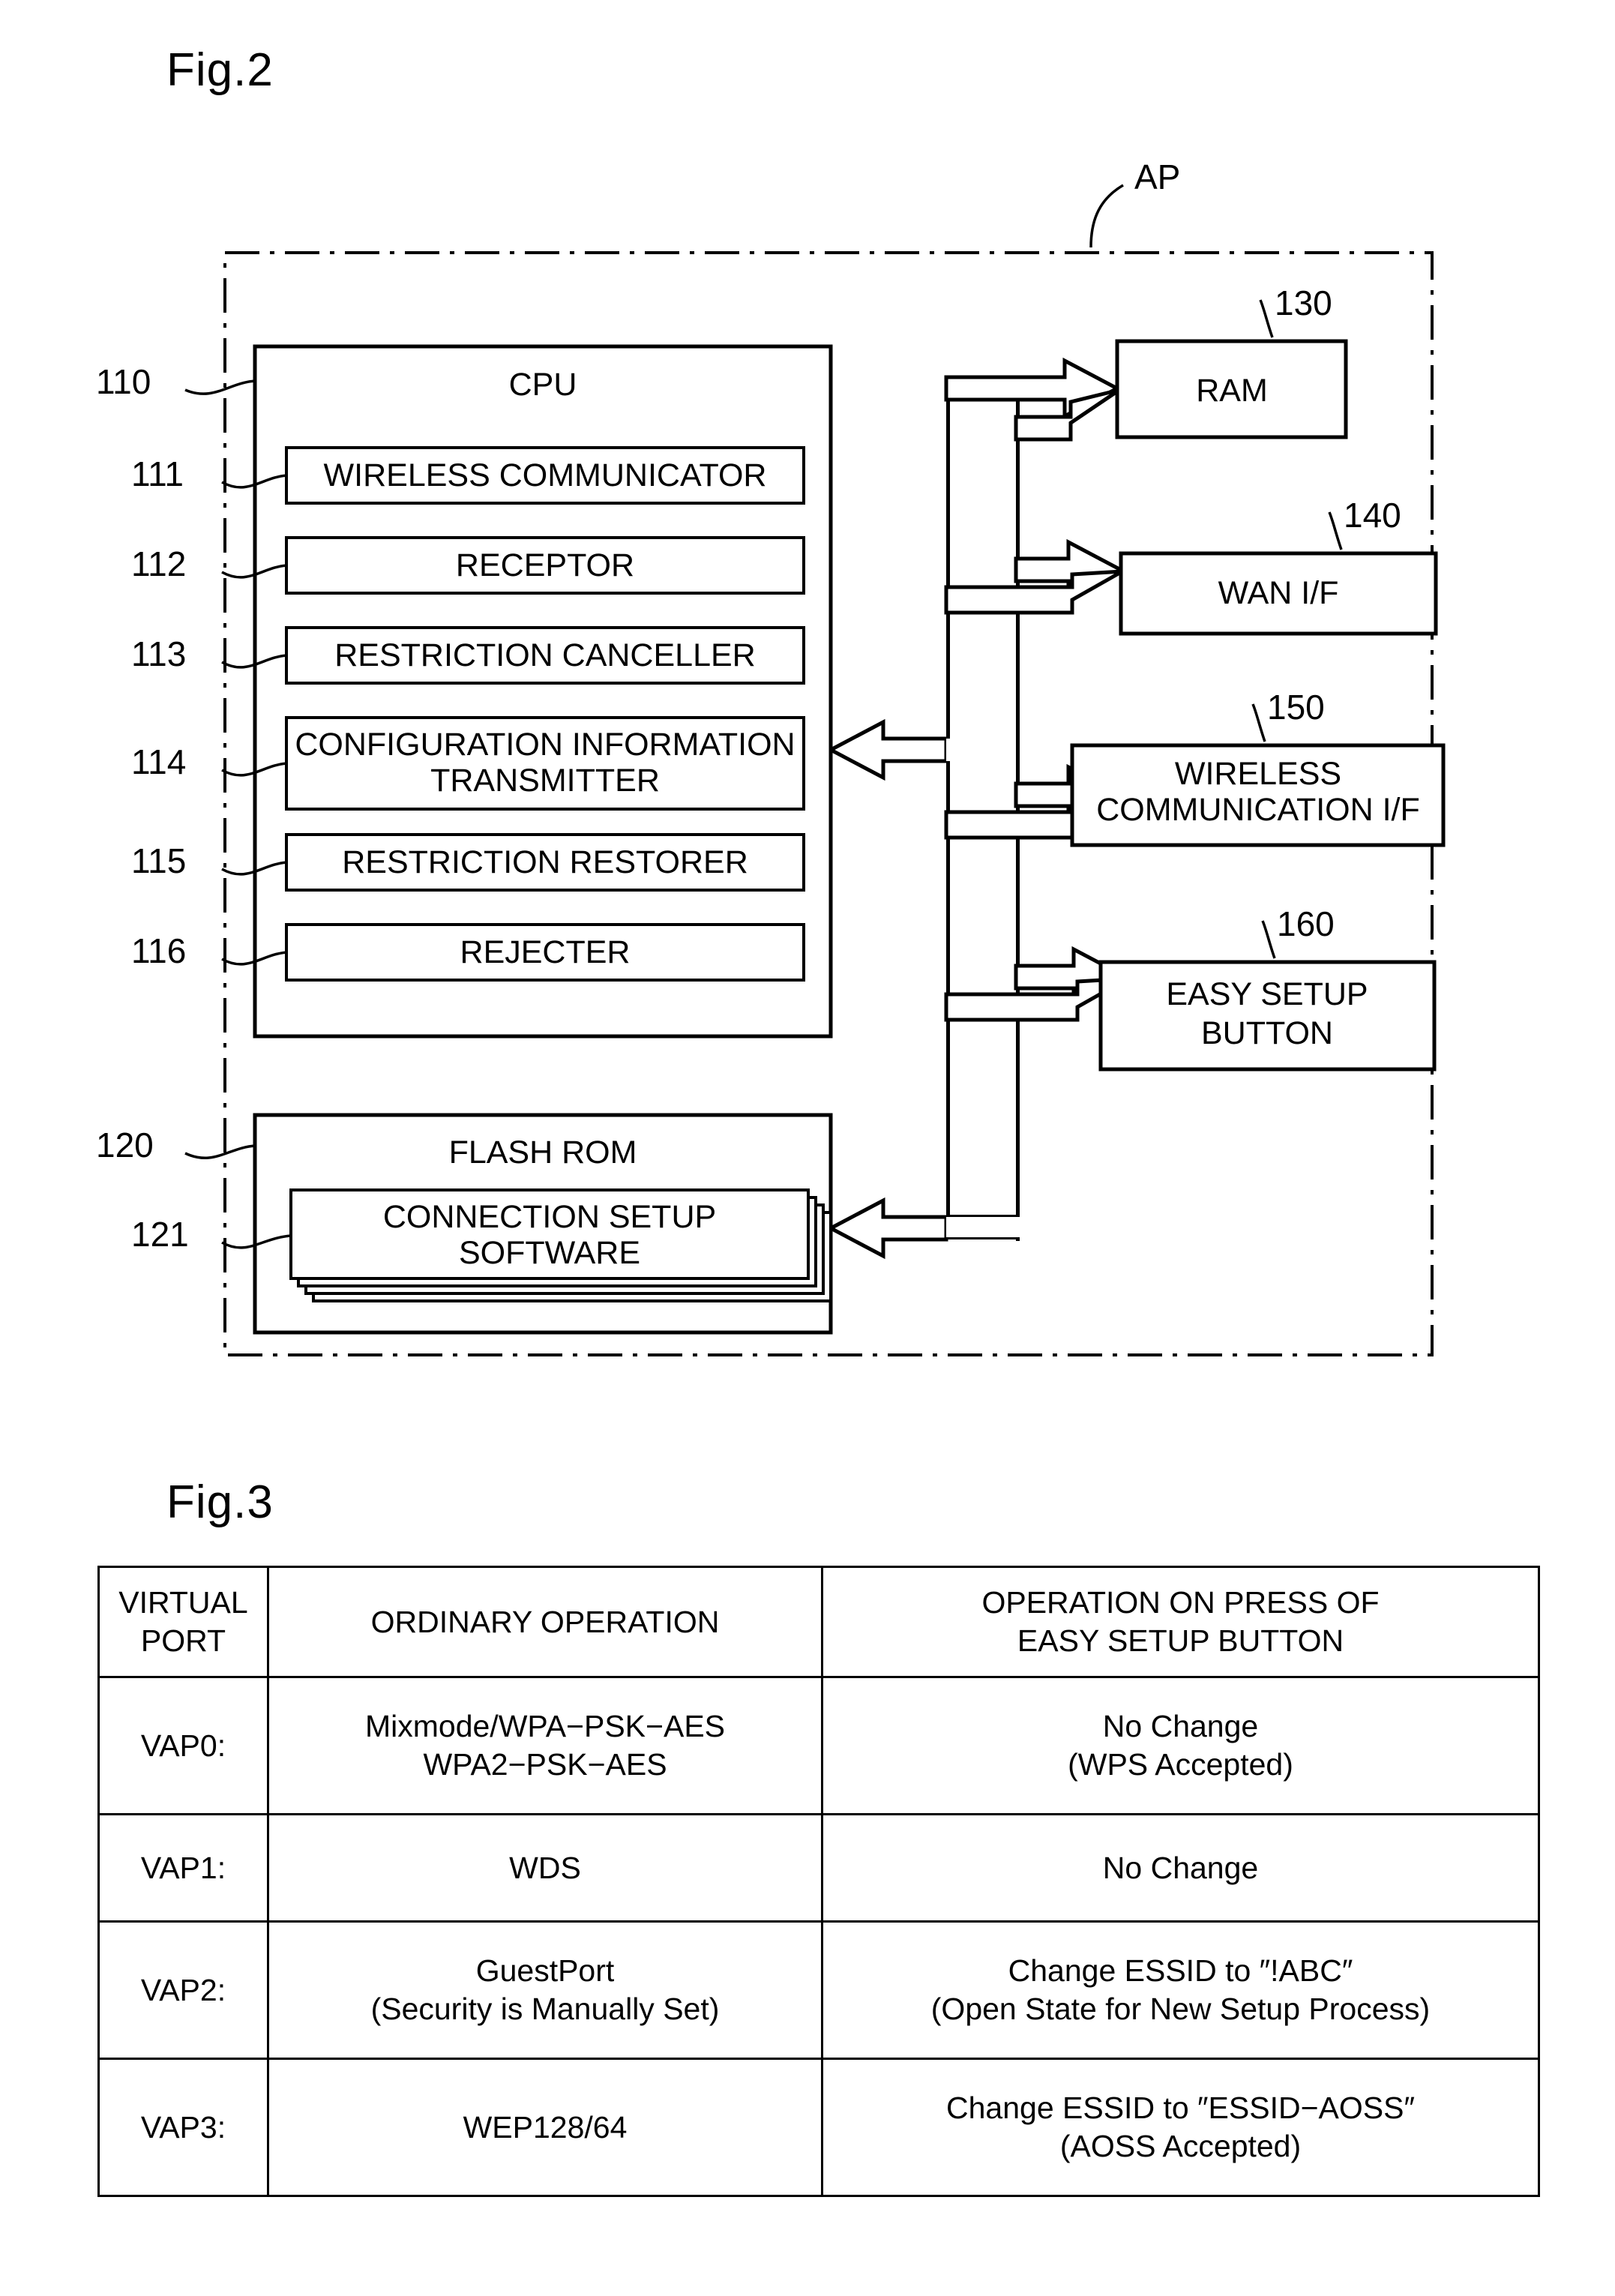 This screenshot has width=1615, height=2296. Describe the element at coordinates (220, 1502) in the screenshot. I see `figure-3-label: Fig.3` at that location.